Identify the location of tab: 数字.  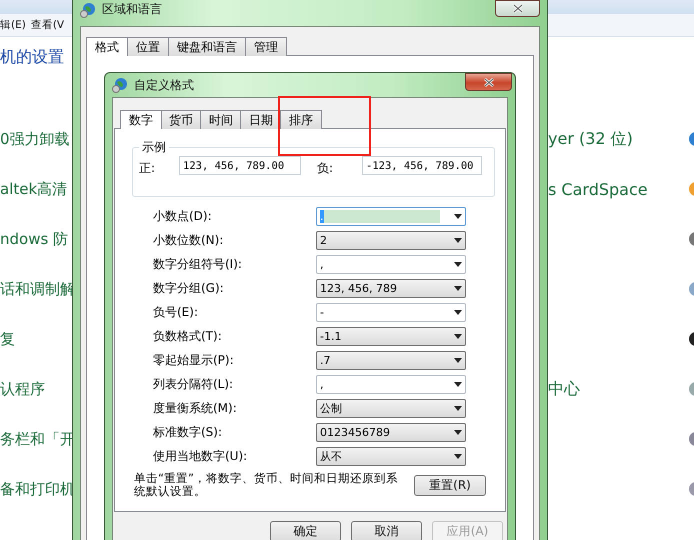
(141, 119).